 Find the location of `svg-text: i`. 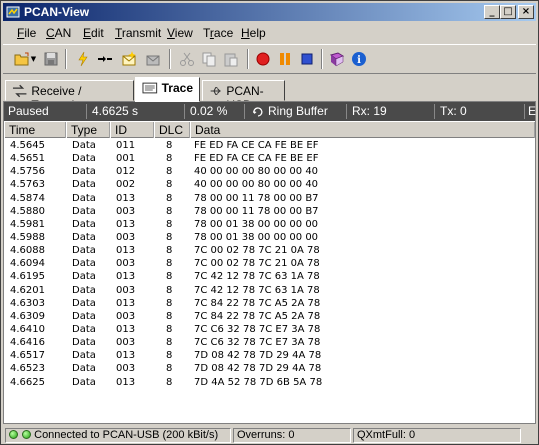

svg-text: i is located at coordinates (359, 60).